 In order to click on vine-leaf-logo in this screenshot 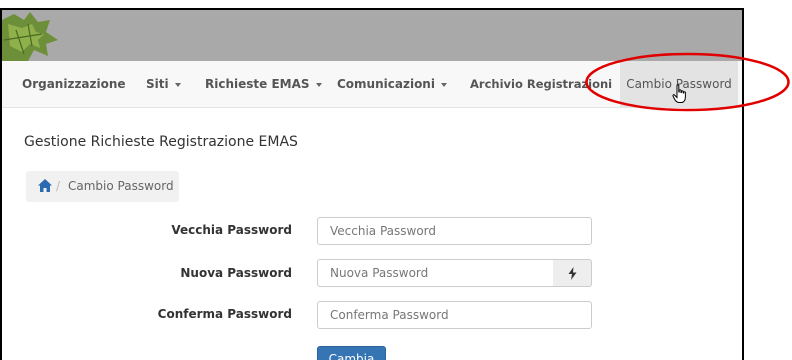, I will do `click(30, 36)`.